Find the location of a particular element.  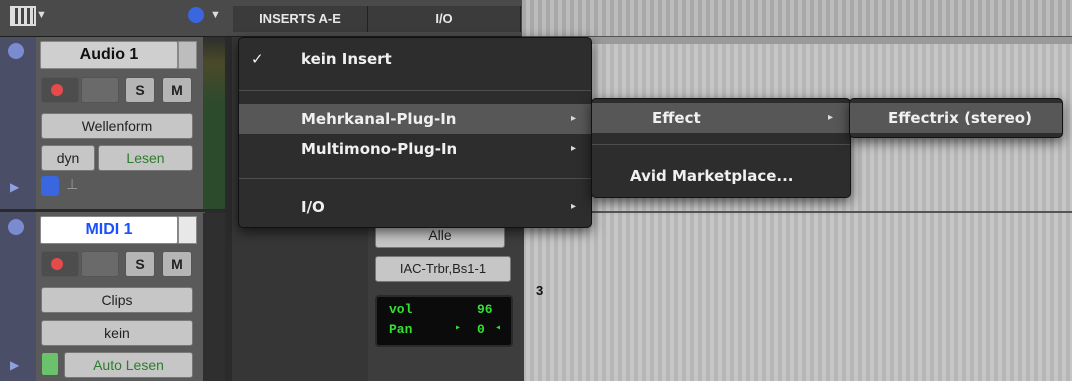

track-view-selector: Clips is located at coordinates (117, 300).